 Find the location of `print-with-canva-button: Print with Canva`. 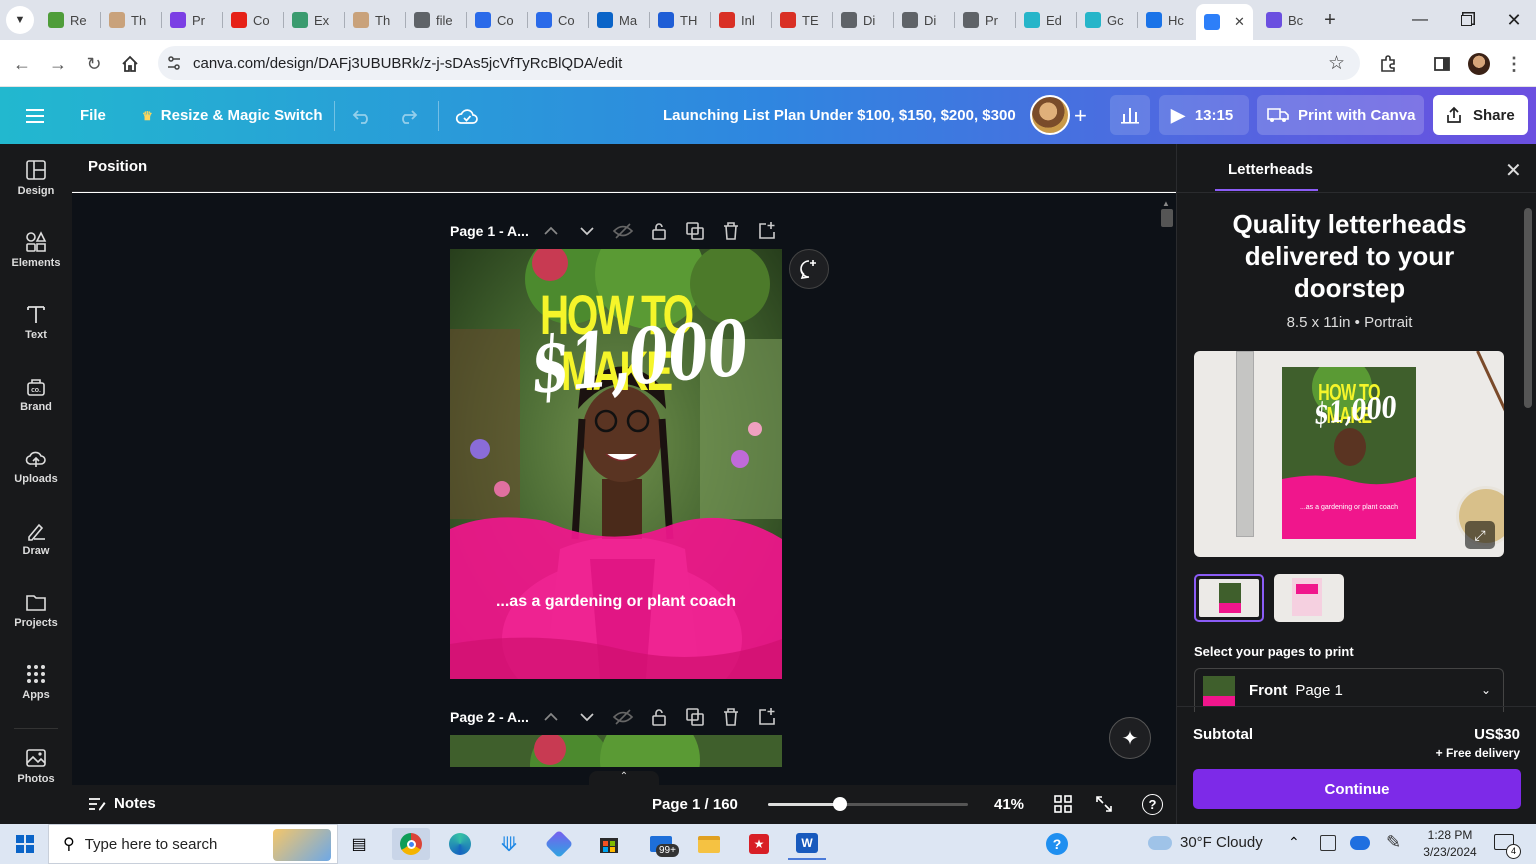

print-with-canva-button: Print with Canva is located at coordinates (1340, 115).